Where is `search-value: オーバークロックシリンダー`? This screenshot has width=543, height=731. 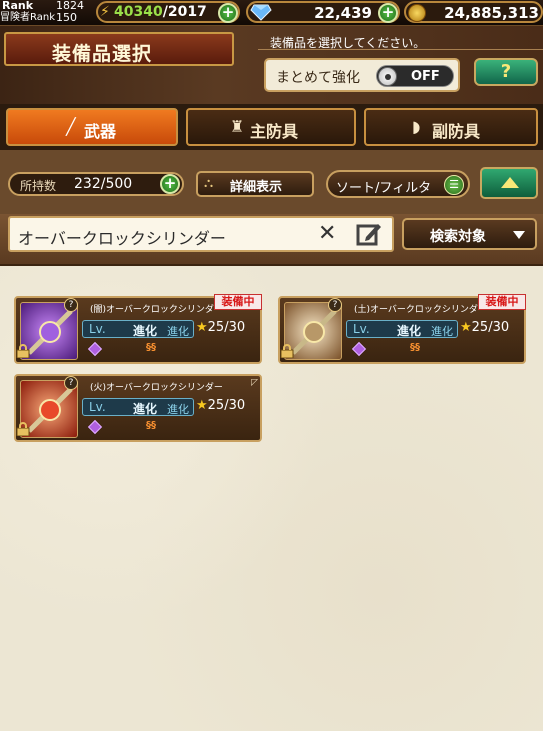 search-value: オーバークロックシリンダー is located at coordinates (122, 238).